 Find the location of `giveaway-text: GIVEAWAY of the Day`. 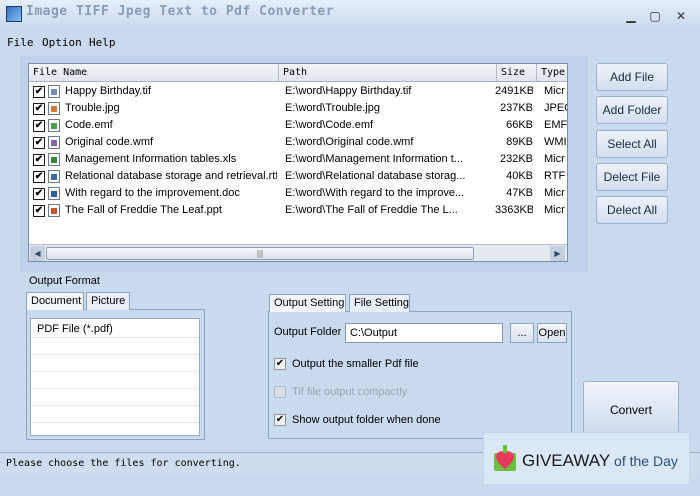

giveaway-text: GIVEAWAY of the Day is located at coordinates (600, 461).